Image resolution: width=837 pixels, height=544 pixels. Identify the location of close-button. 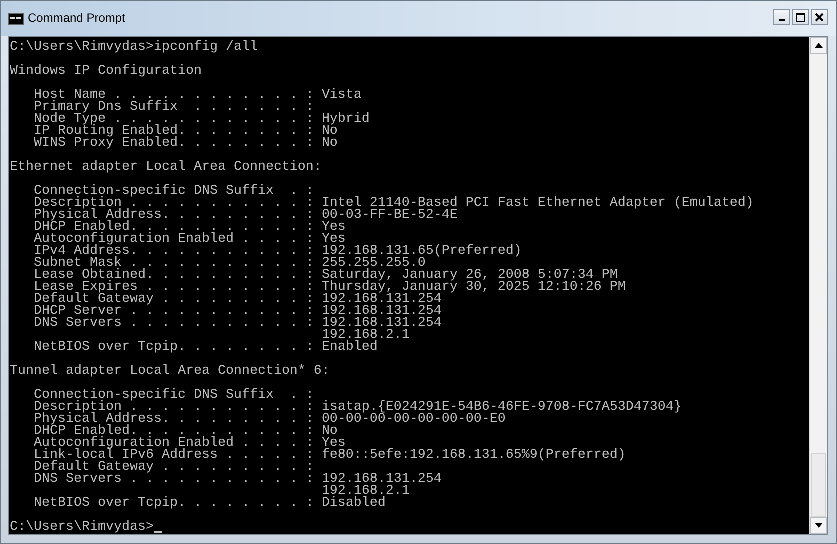
(819, 17).